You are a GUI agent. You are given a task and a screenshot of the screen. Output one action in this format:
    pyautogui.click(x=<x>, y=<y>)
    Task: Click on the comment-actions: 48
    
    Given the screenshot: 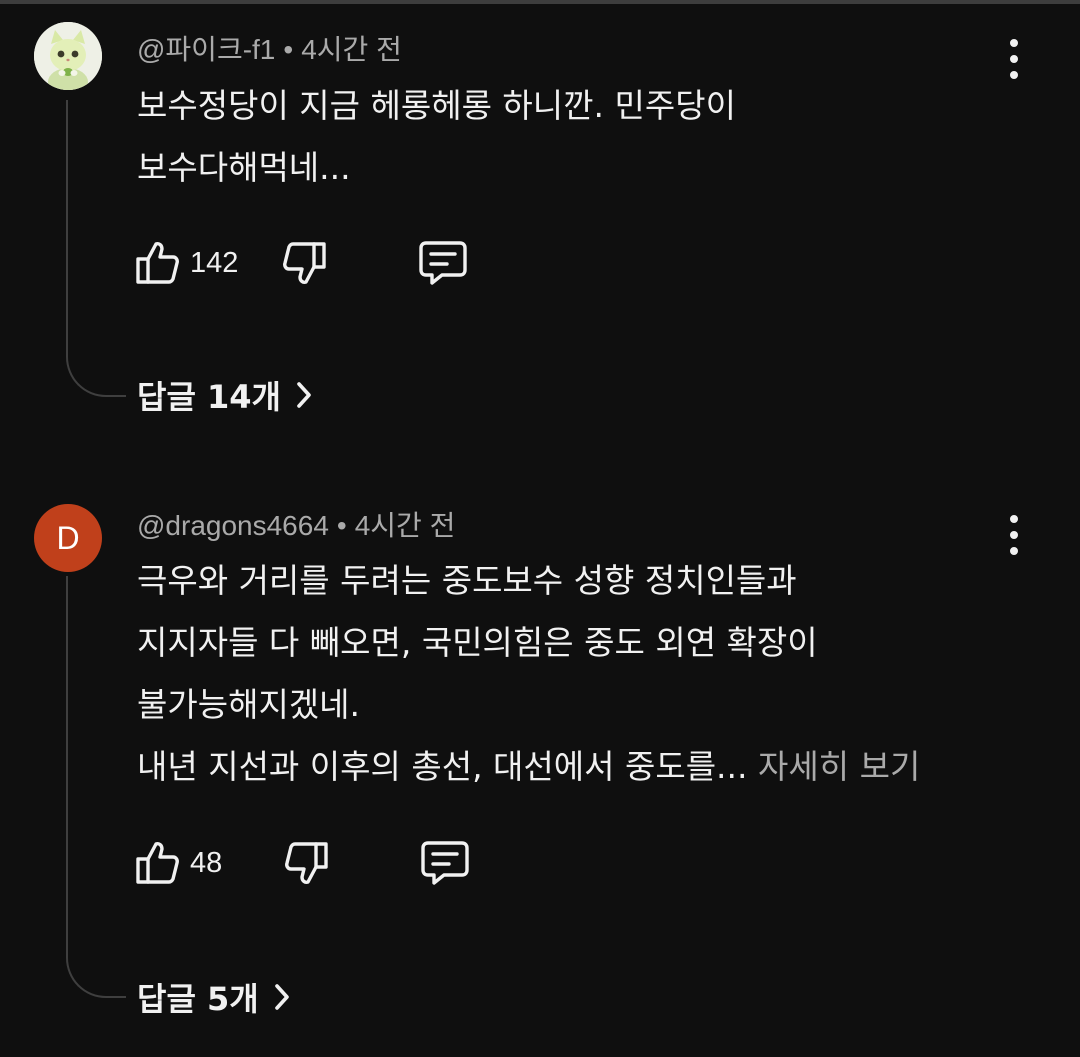 What is the action you would take?
    pyautogui.click(x=302, y=863)
    